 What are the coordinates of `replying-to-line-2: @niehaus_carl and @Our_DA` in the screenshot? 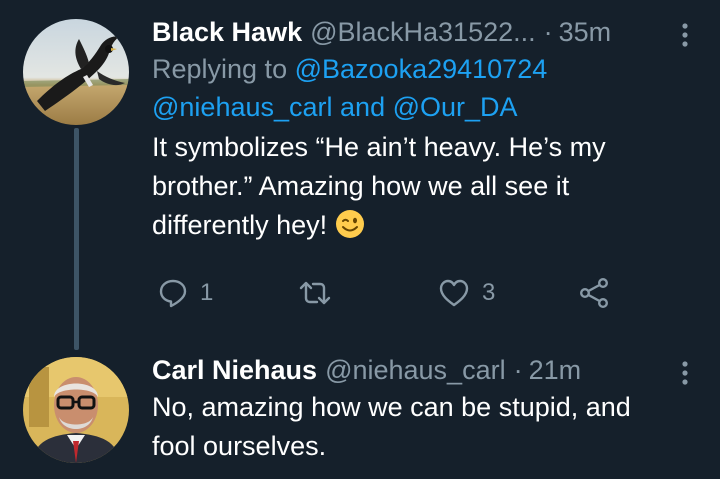 It's located at (422, 107).